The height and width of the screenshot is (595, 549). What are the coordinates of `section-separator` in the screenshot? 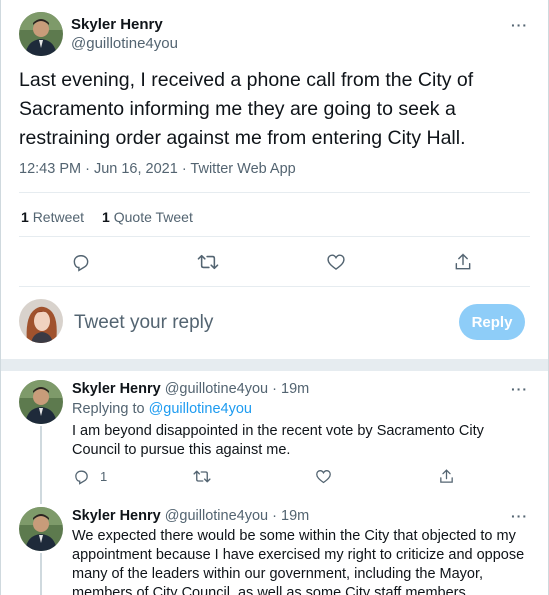 It's located at (274, 365).